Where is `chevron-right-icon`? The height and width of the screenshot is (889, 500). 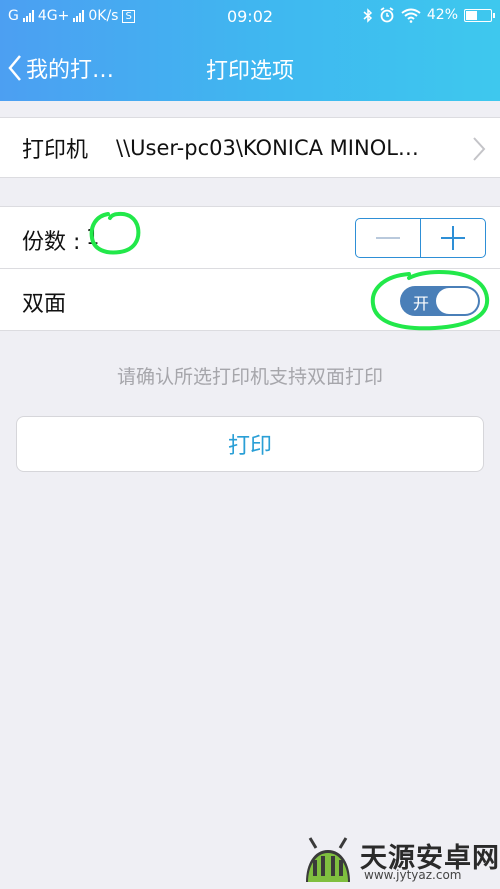
chevron-right-icon is located at coordinates (479, 149).